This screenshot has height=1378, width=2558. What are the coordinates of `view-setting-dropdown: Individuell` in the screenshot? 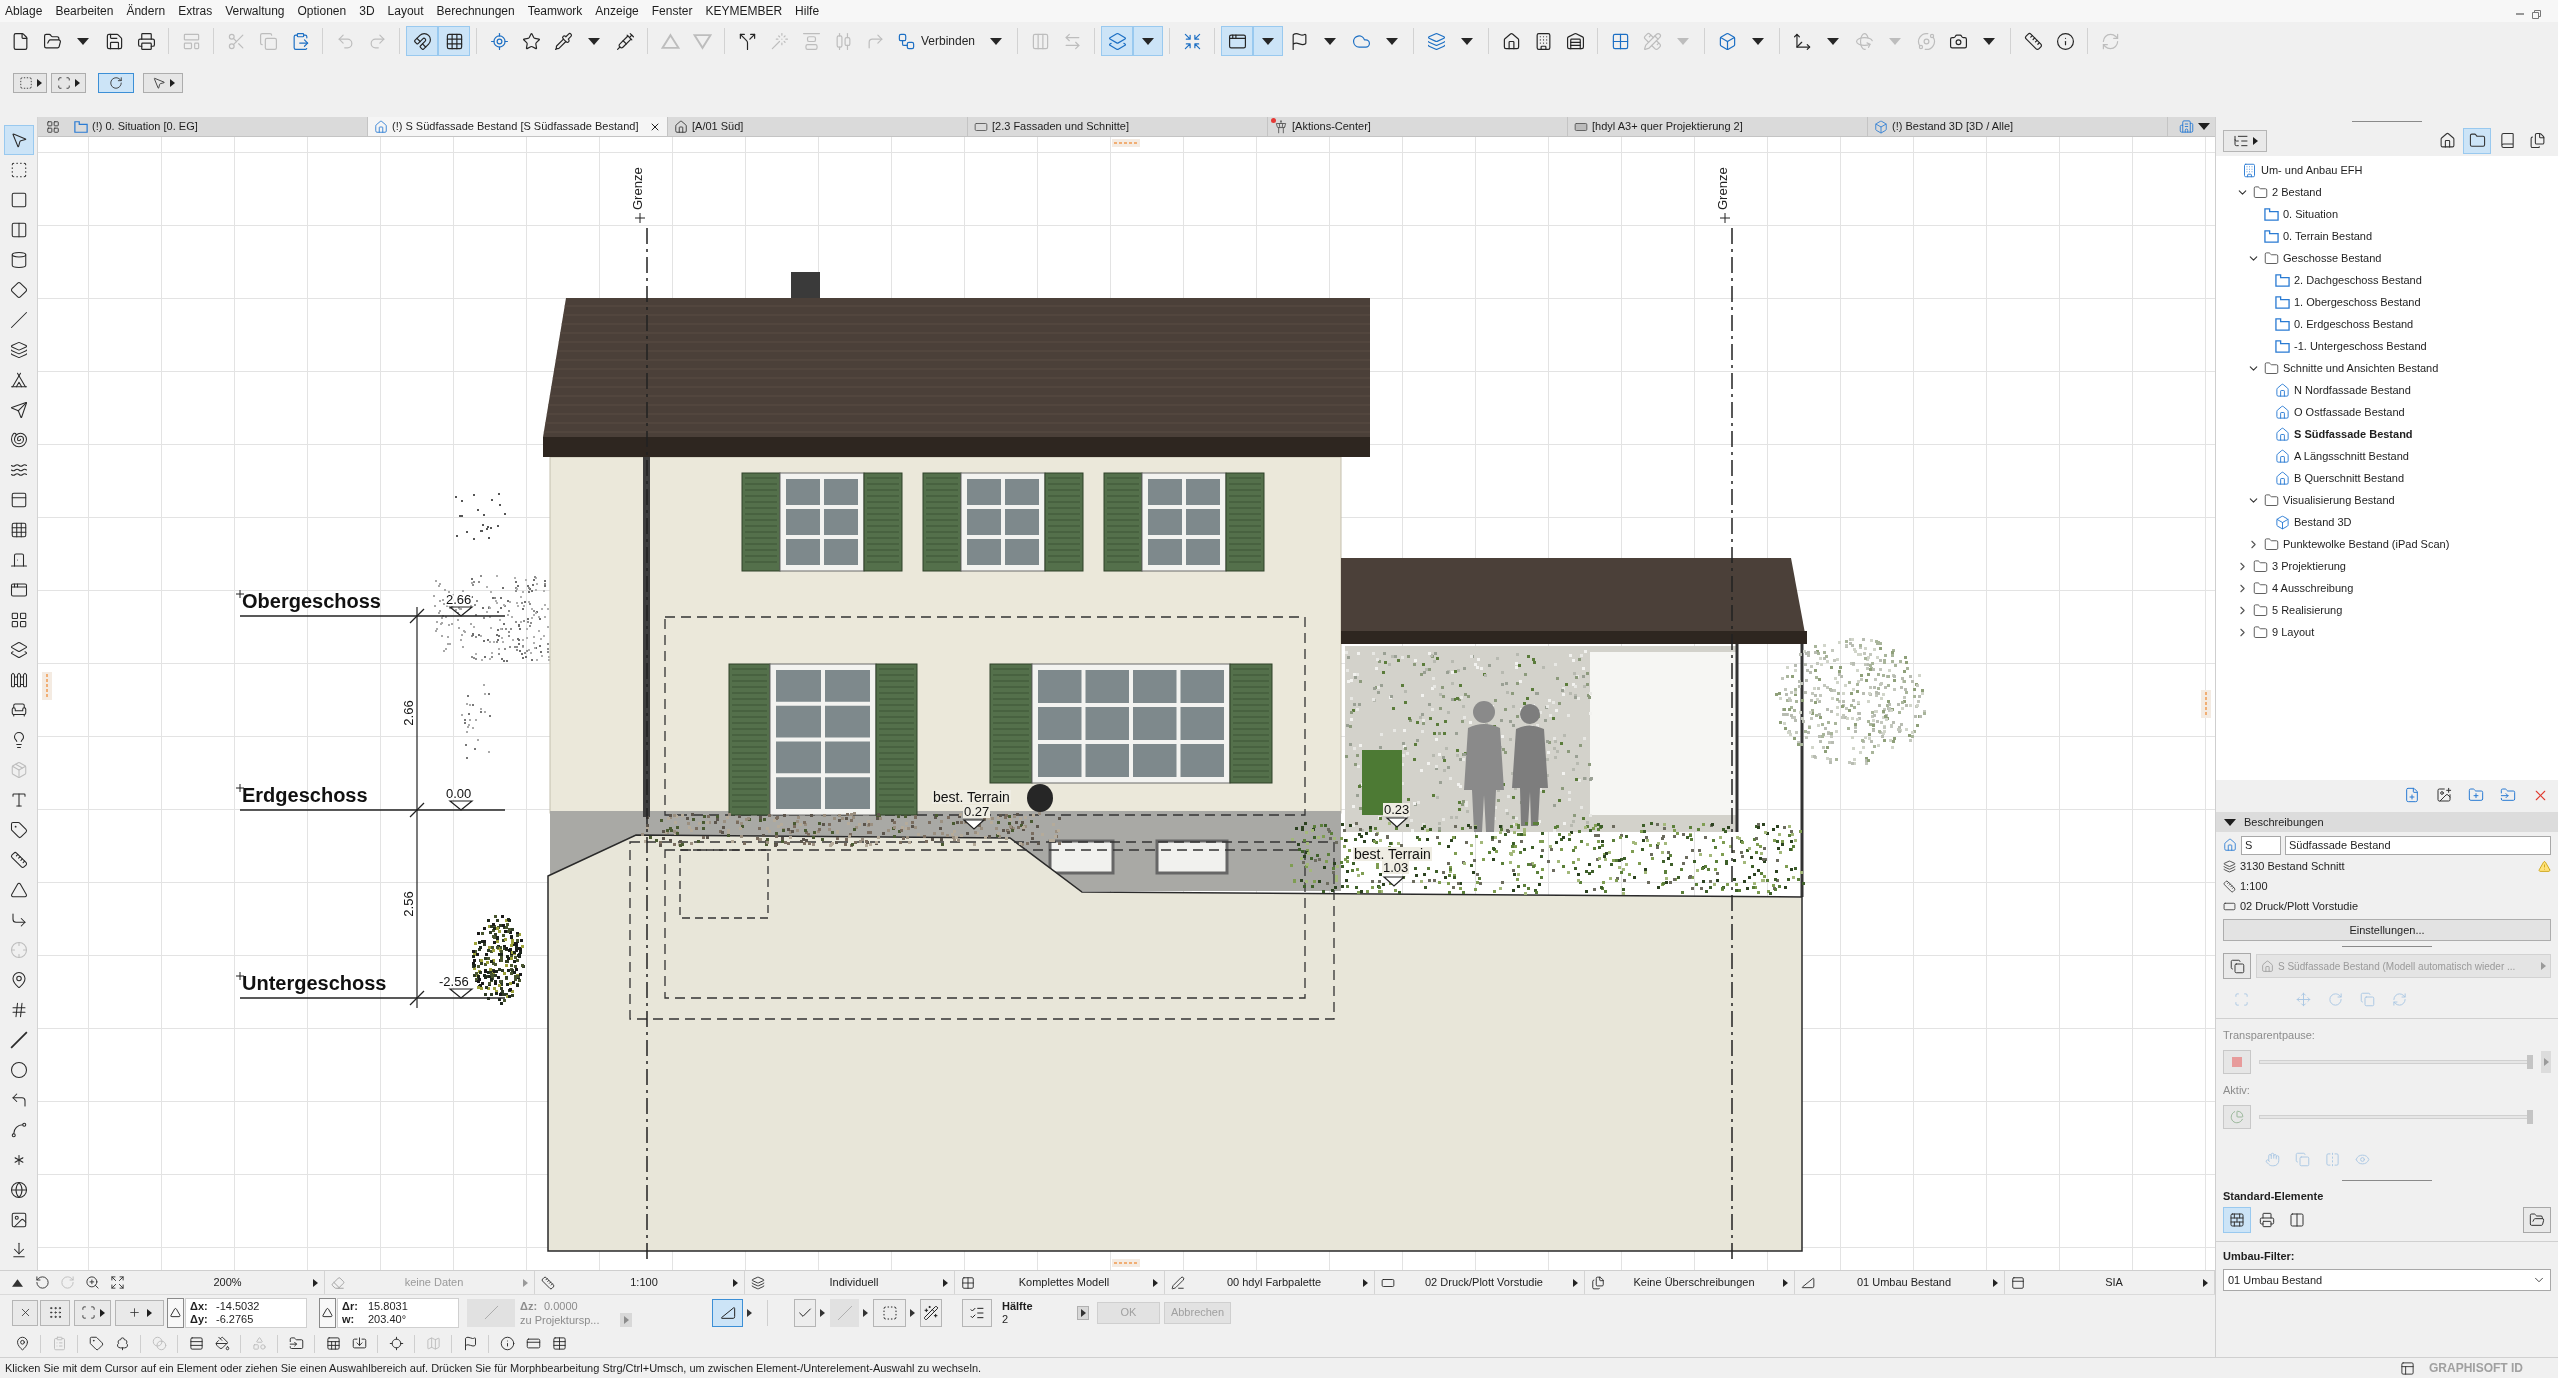 It's located at (850, 1282).